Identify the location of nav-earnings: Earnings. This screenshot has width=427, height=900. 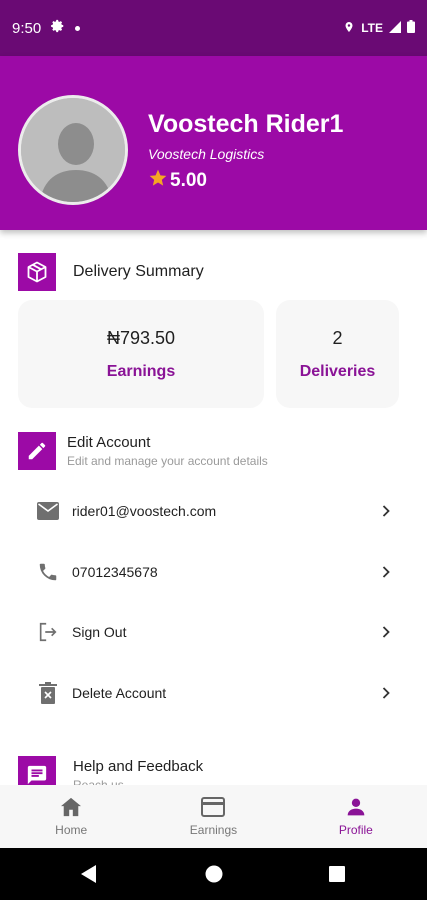
(213, 816).